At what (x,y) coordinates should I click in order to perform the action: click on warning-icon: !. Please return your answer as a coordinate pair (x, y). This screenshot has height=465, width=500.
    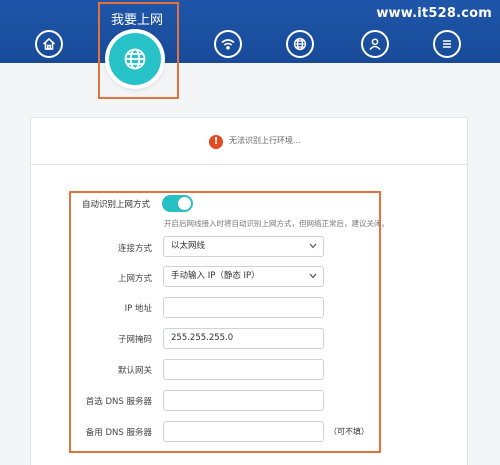
    Looking at the image, I should click on (216, 142).